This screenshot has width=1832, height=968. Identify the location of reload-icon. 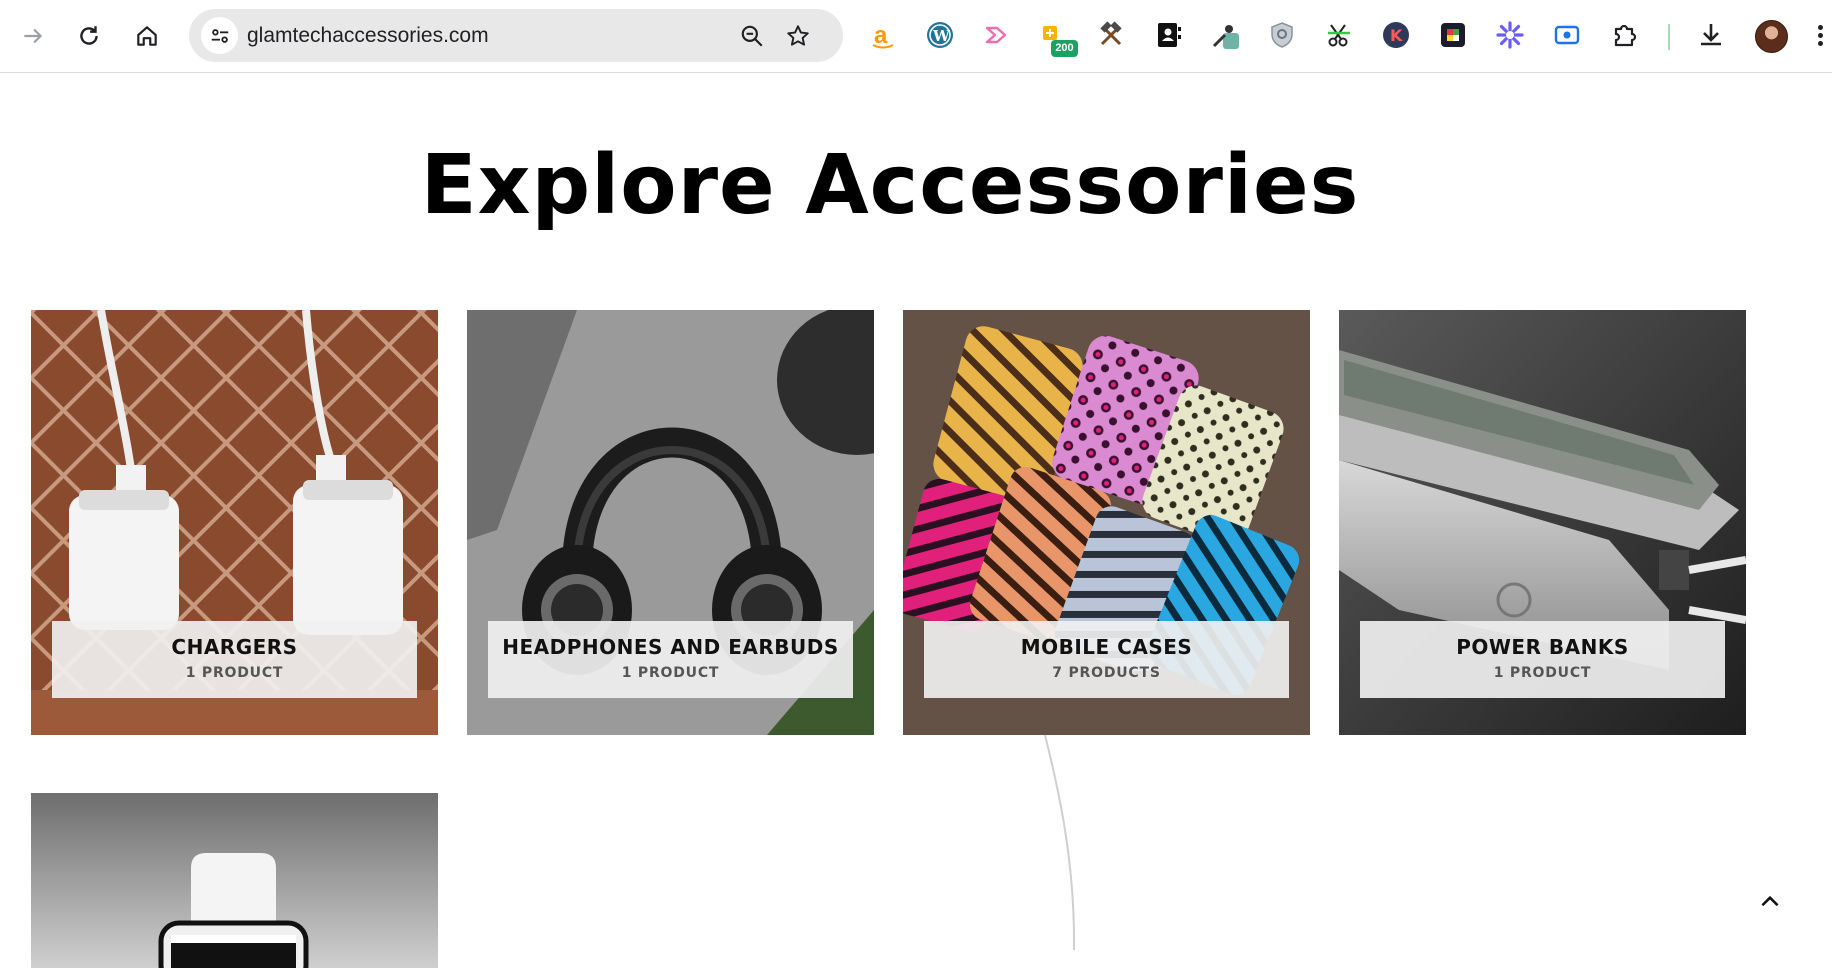
(89, 35).